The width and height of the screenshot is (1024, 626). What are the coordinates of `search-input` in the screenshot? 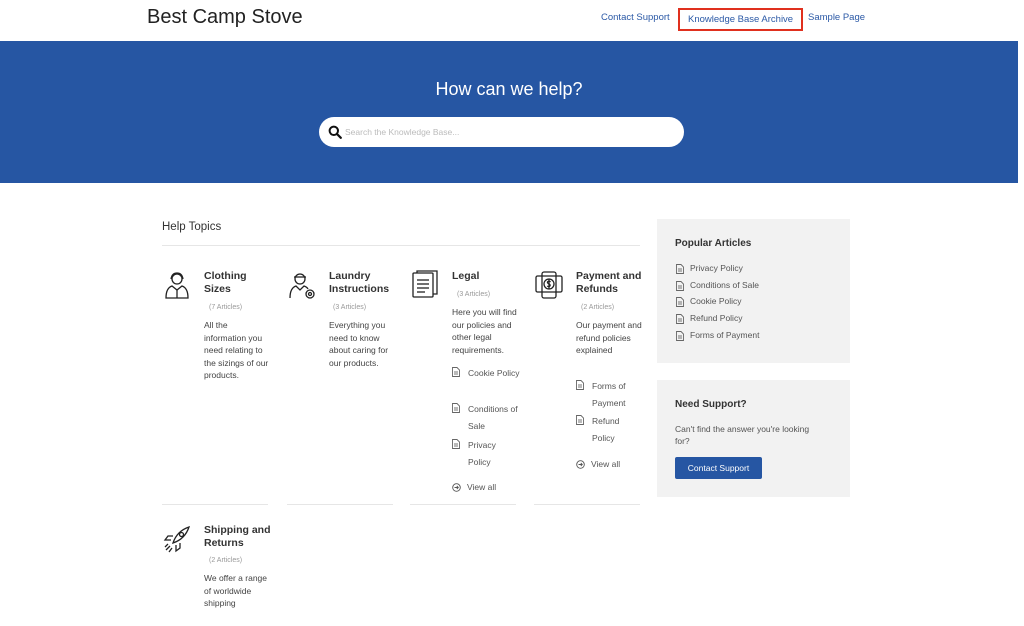 It's located at (505, 132).